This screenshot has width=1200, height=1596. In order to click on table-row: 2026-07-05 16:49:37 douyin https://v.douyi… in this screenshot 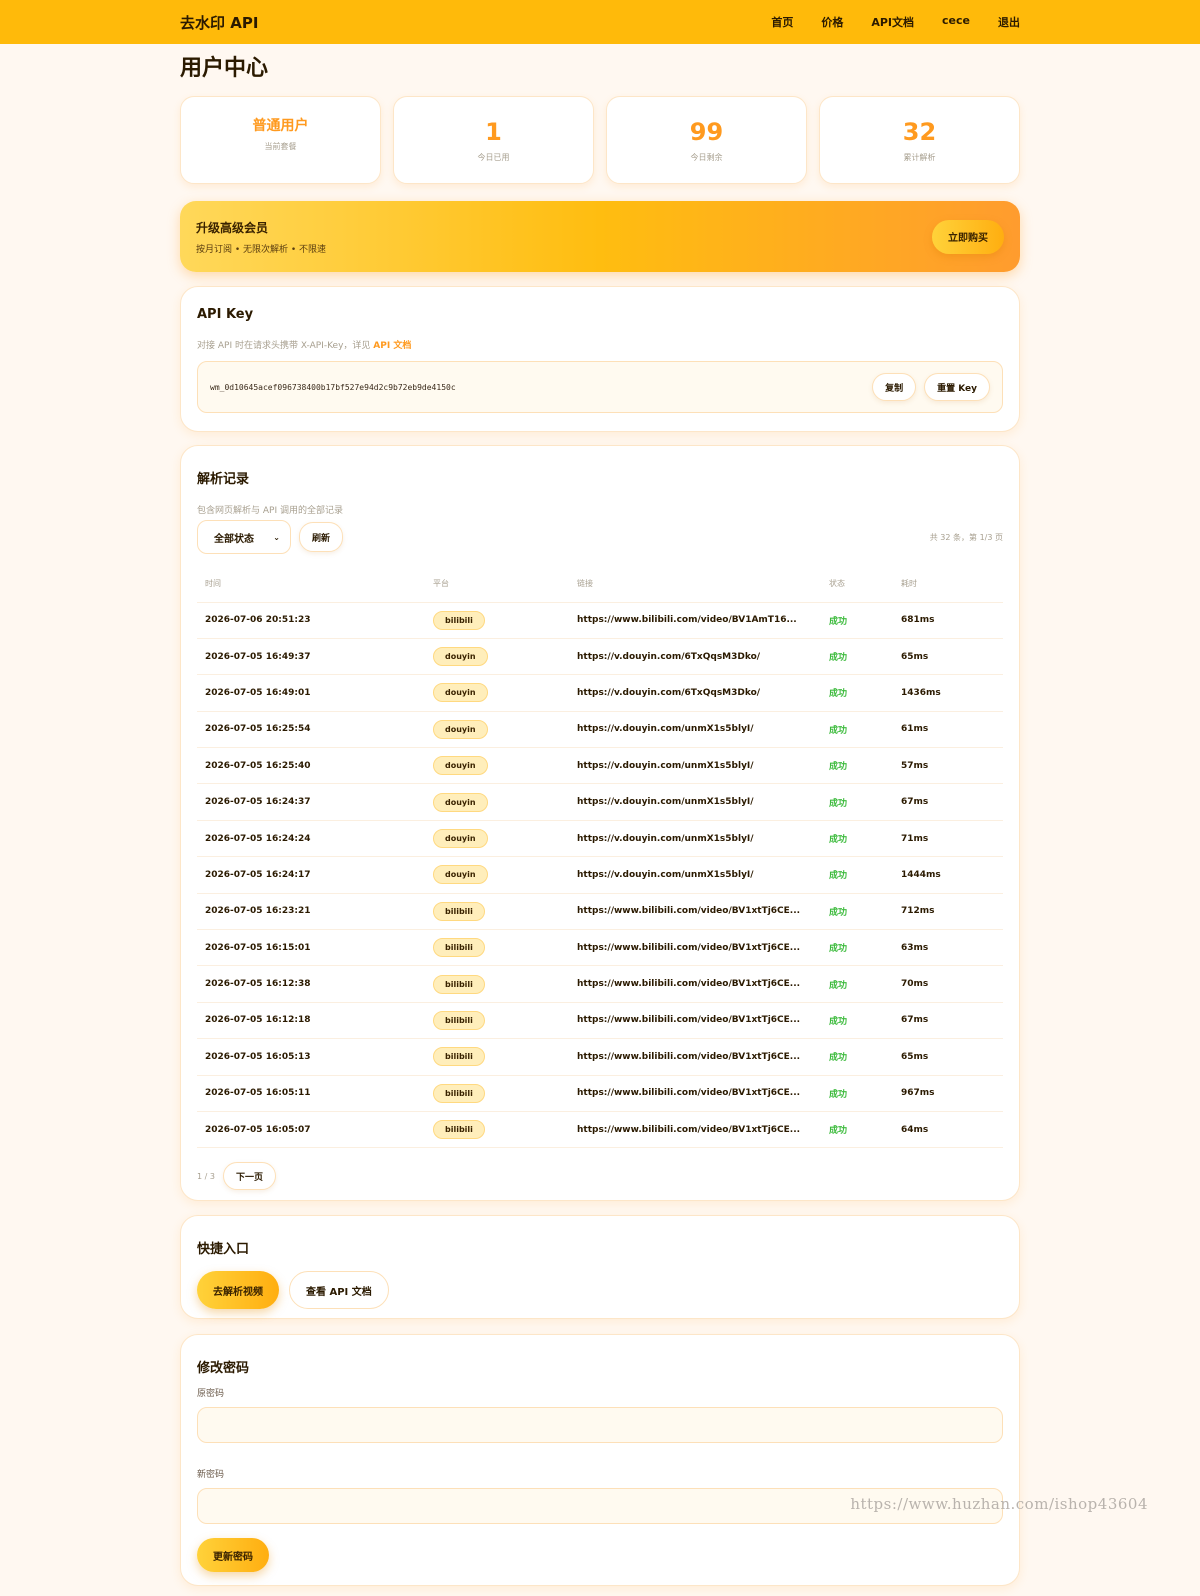, I will do `click(600, 657)`.